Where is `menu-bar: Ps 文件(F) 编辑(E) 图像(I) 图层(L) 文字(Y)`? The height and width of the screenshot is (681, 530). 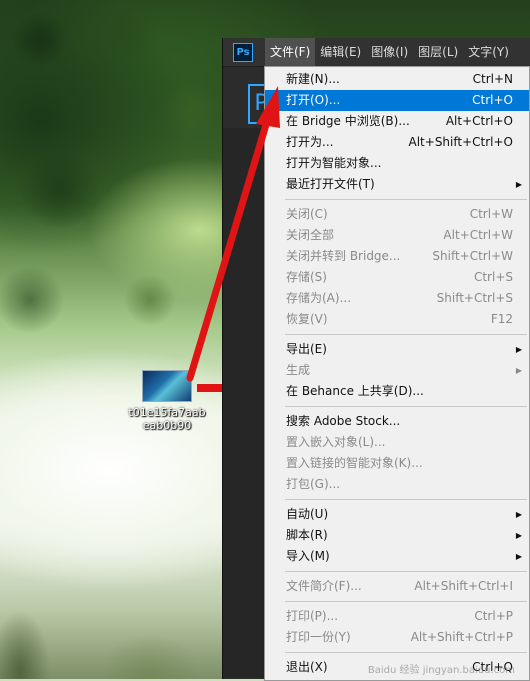 menu-bar: Ps 文件(F) 编辑(E) 图像(I) 图层(L) 文字(Y) is located at coordinates (376, 52).